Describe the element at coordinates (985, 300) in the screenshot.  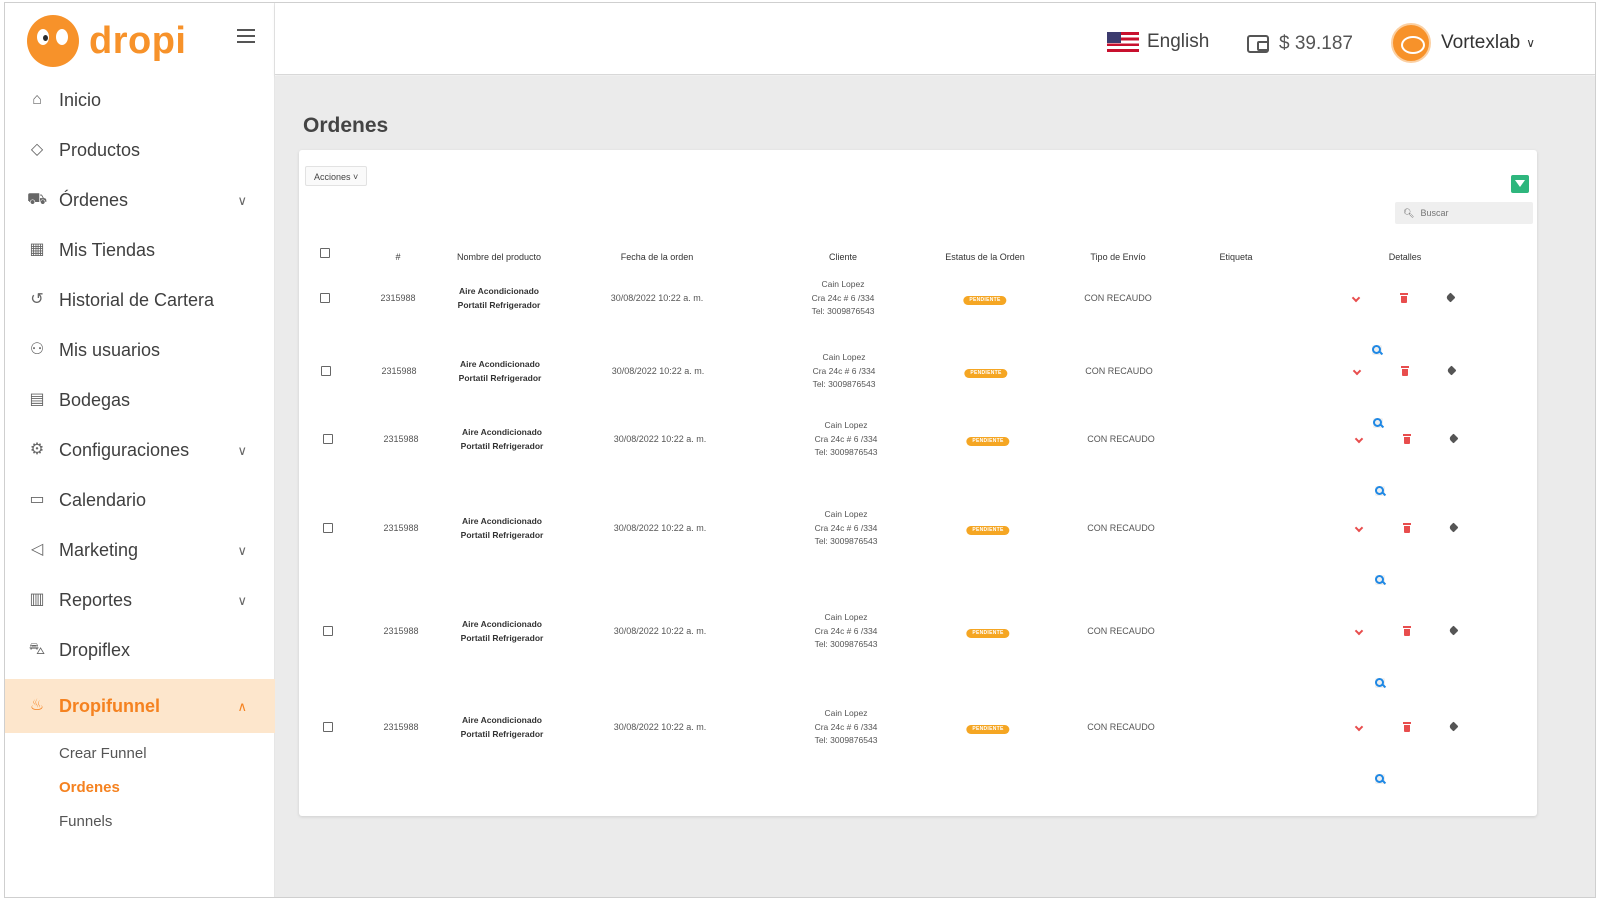
I see `status-badge: PENDIENTE` at that location.